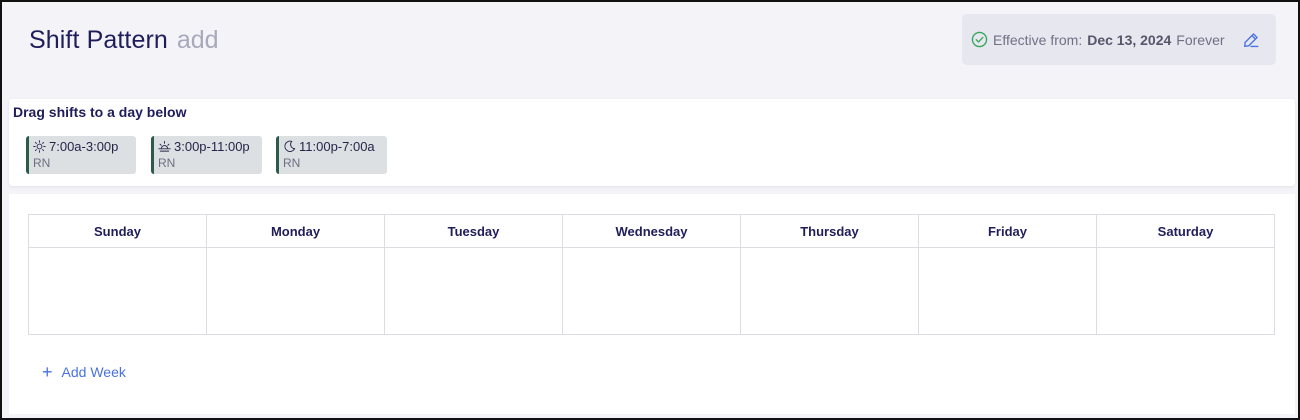 The width and height of the screenshot is (1300, 420). Describe the element at coordinates (290, 146) in the screenshot. I see `moon-icon` at that location.